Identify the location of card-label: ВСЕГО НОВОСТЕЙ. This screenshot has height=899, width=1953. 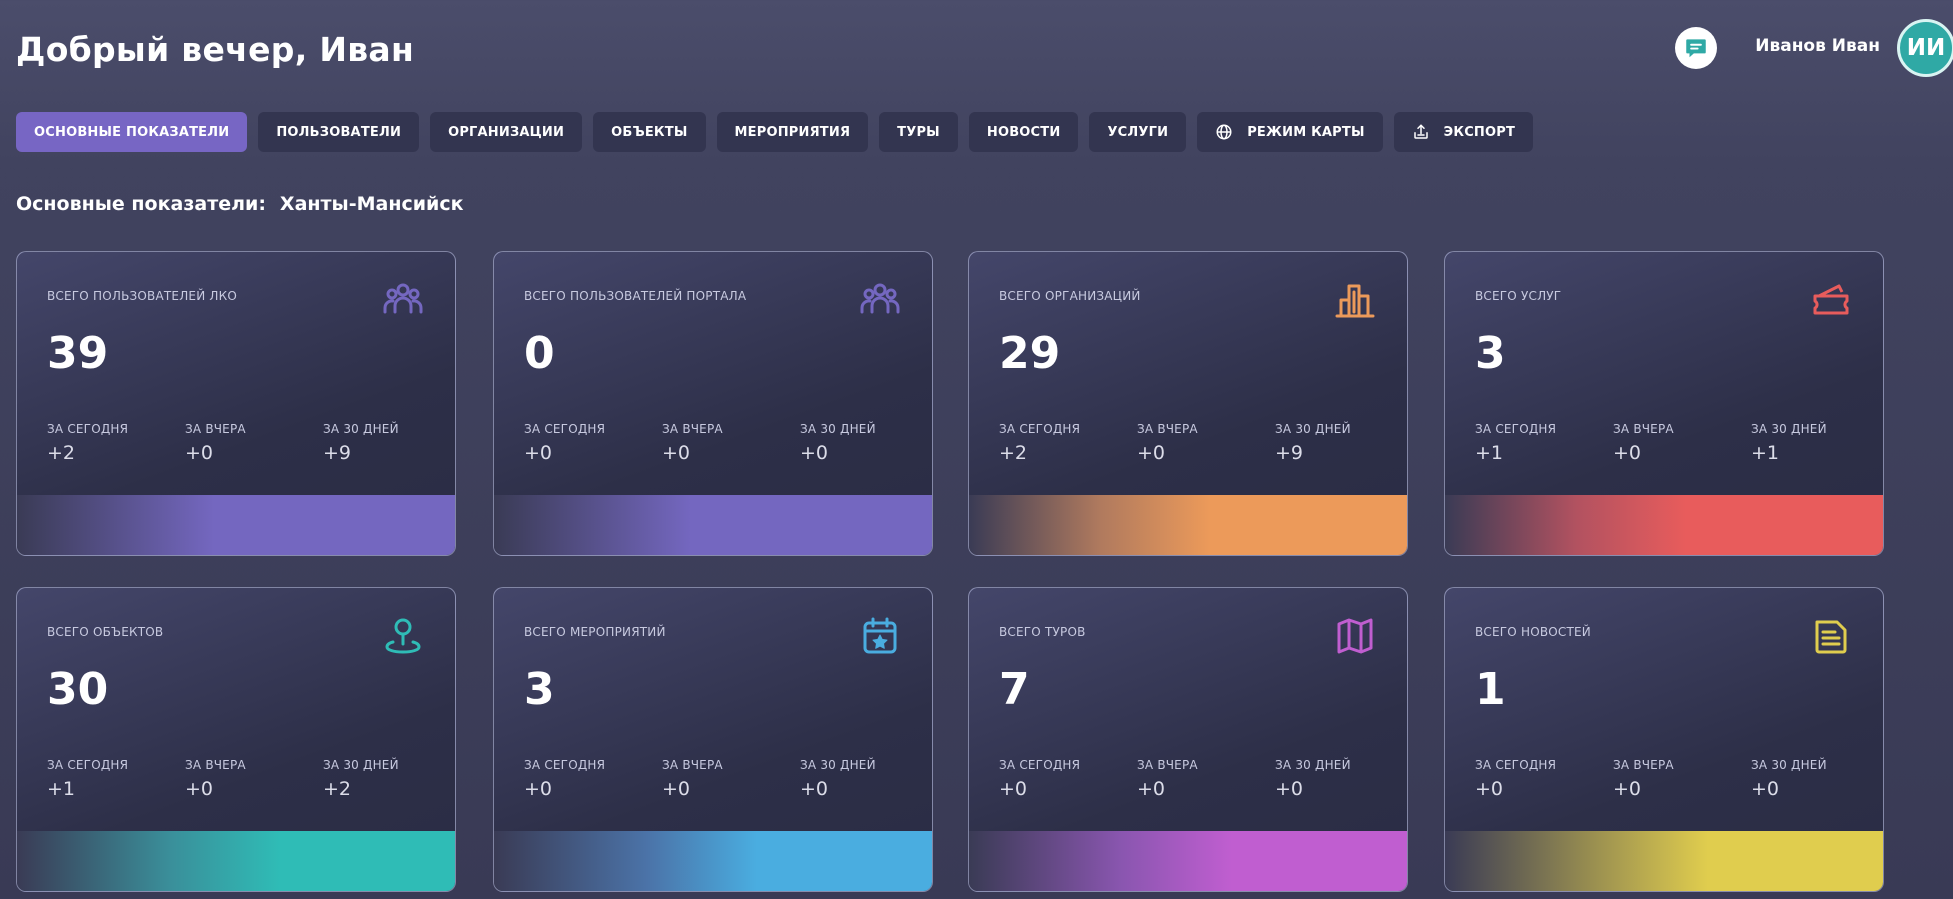
(1533, 632).